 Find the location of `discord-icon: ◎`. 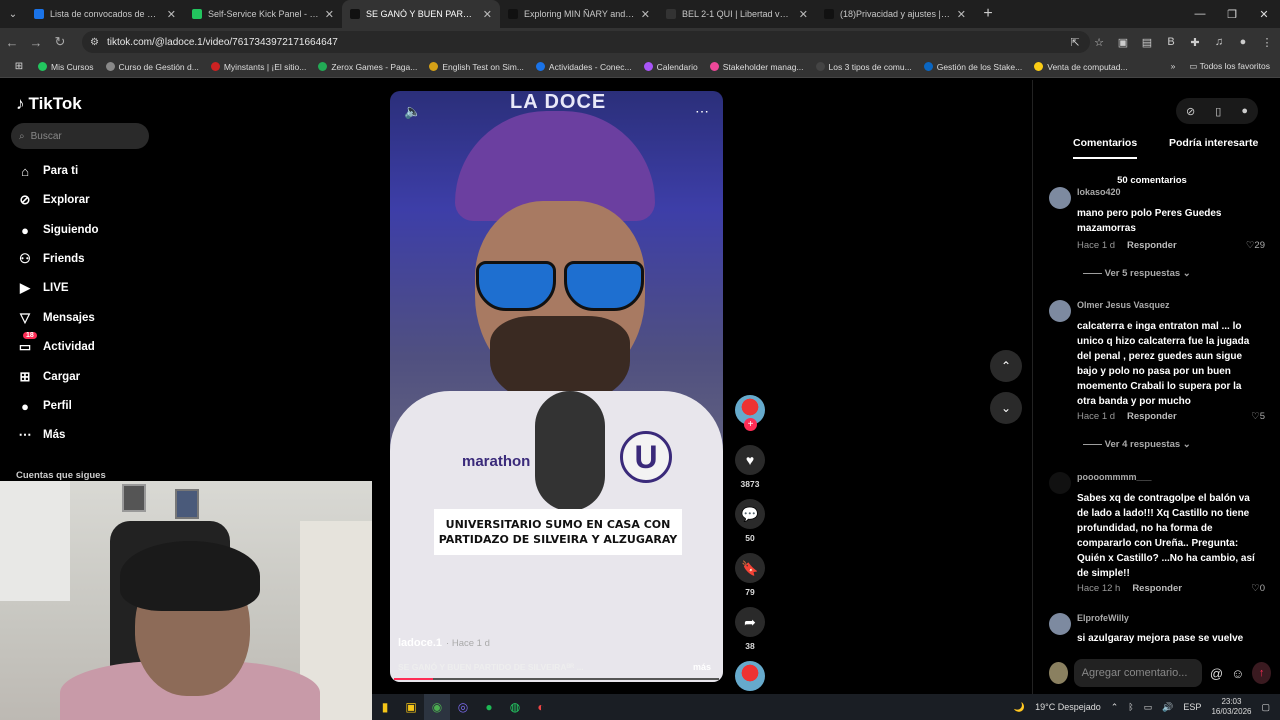

discord-icon: ◎ is located at coordinates (463, 707).